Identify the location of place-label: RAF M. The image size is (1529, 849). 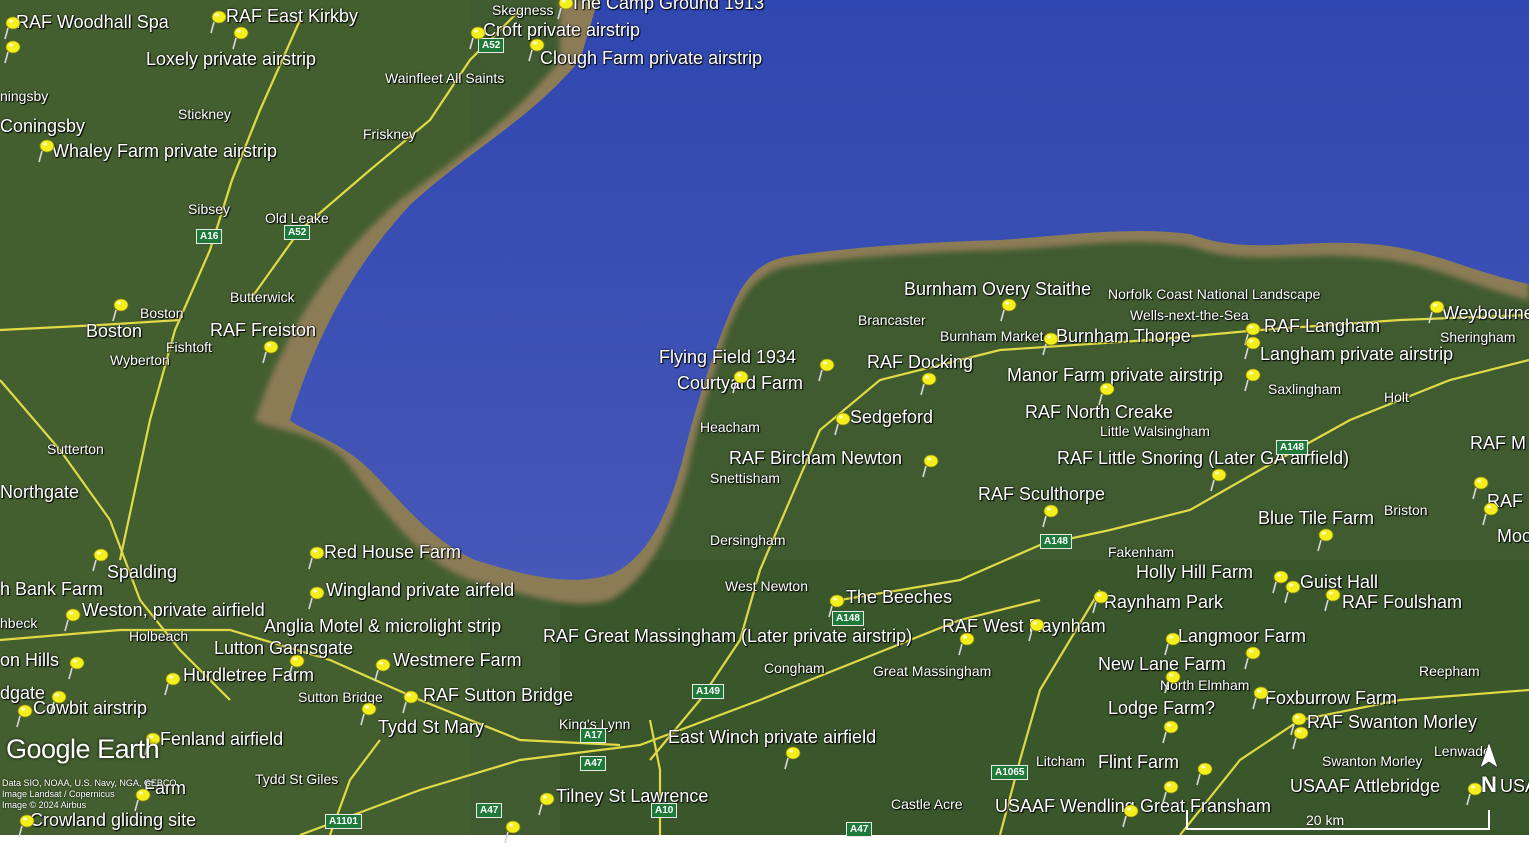
(1498, 443).